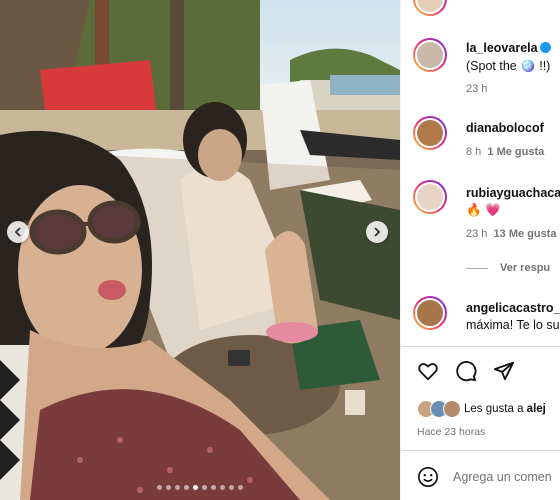 The width and height of the screenshot is (560, 500). I want to click on heart-icon, so click(428, 371).